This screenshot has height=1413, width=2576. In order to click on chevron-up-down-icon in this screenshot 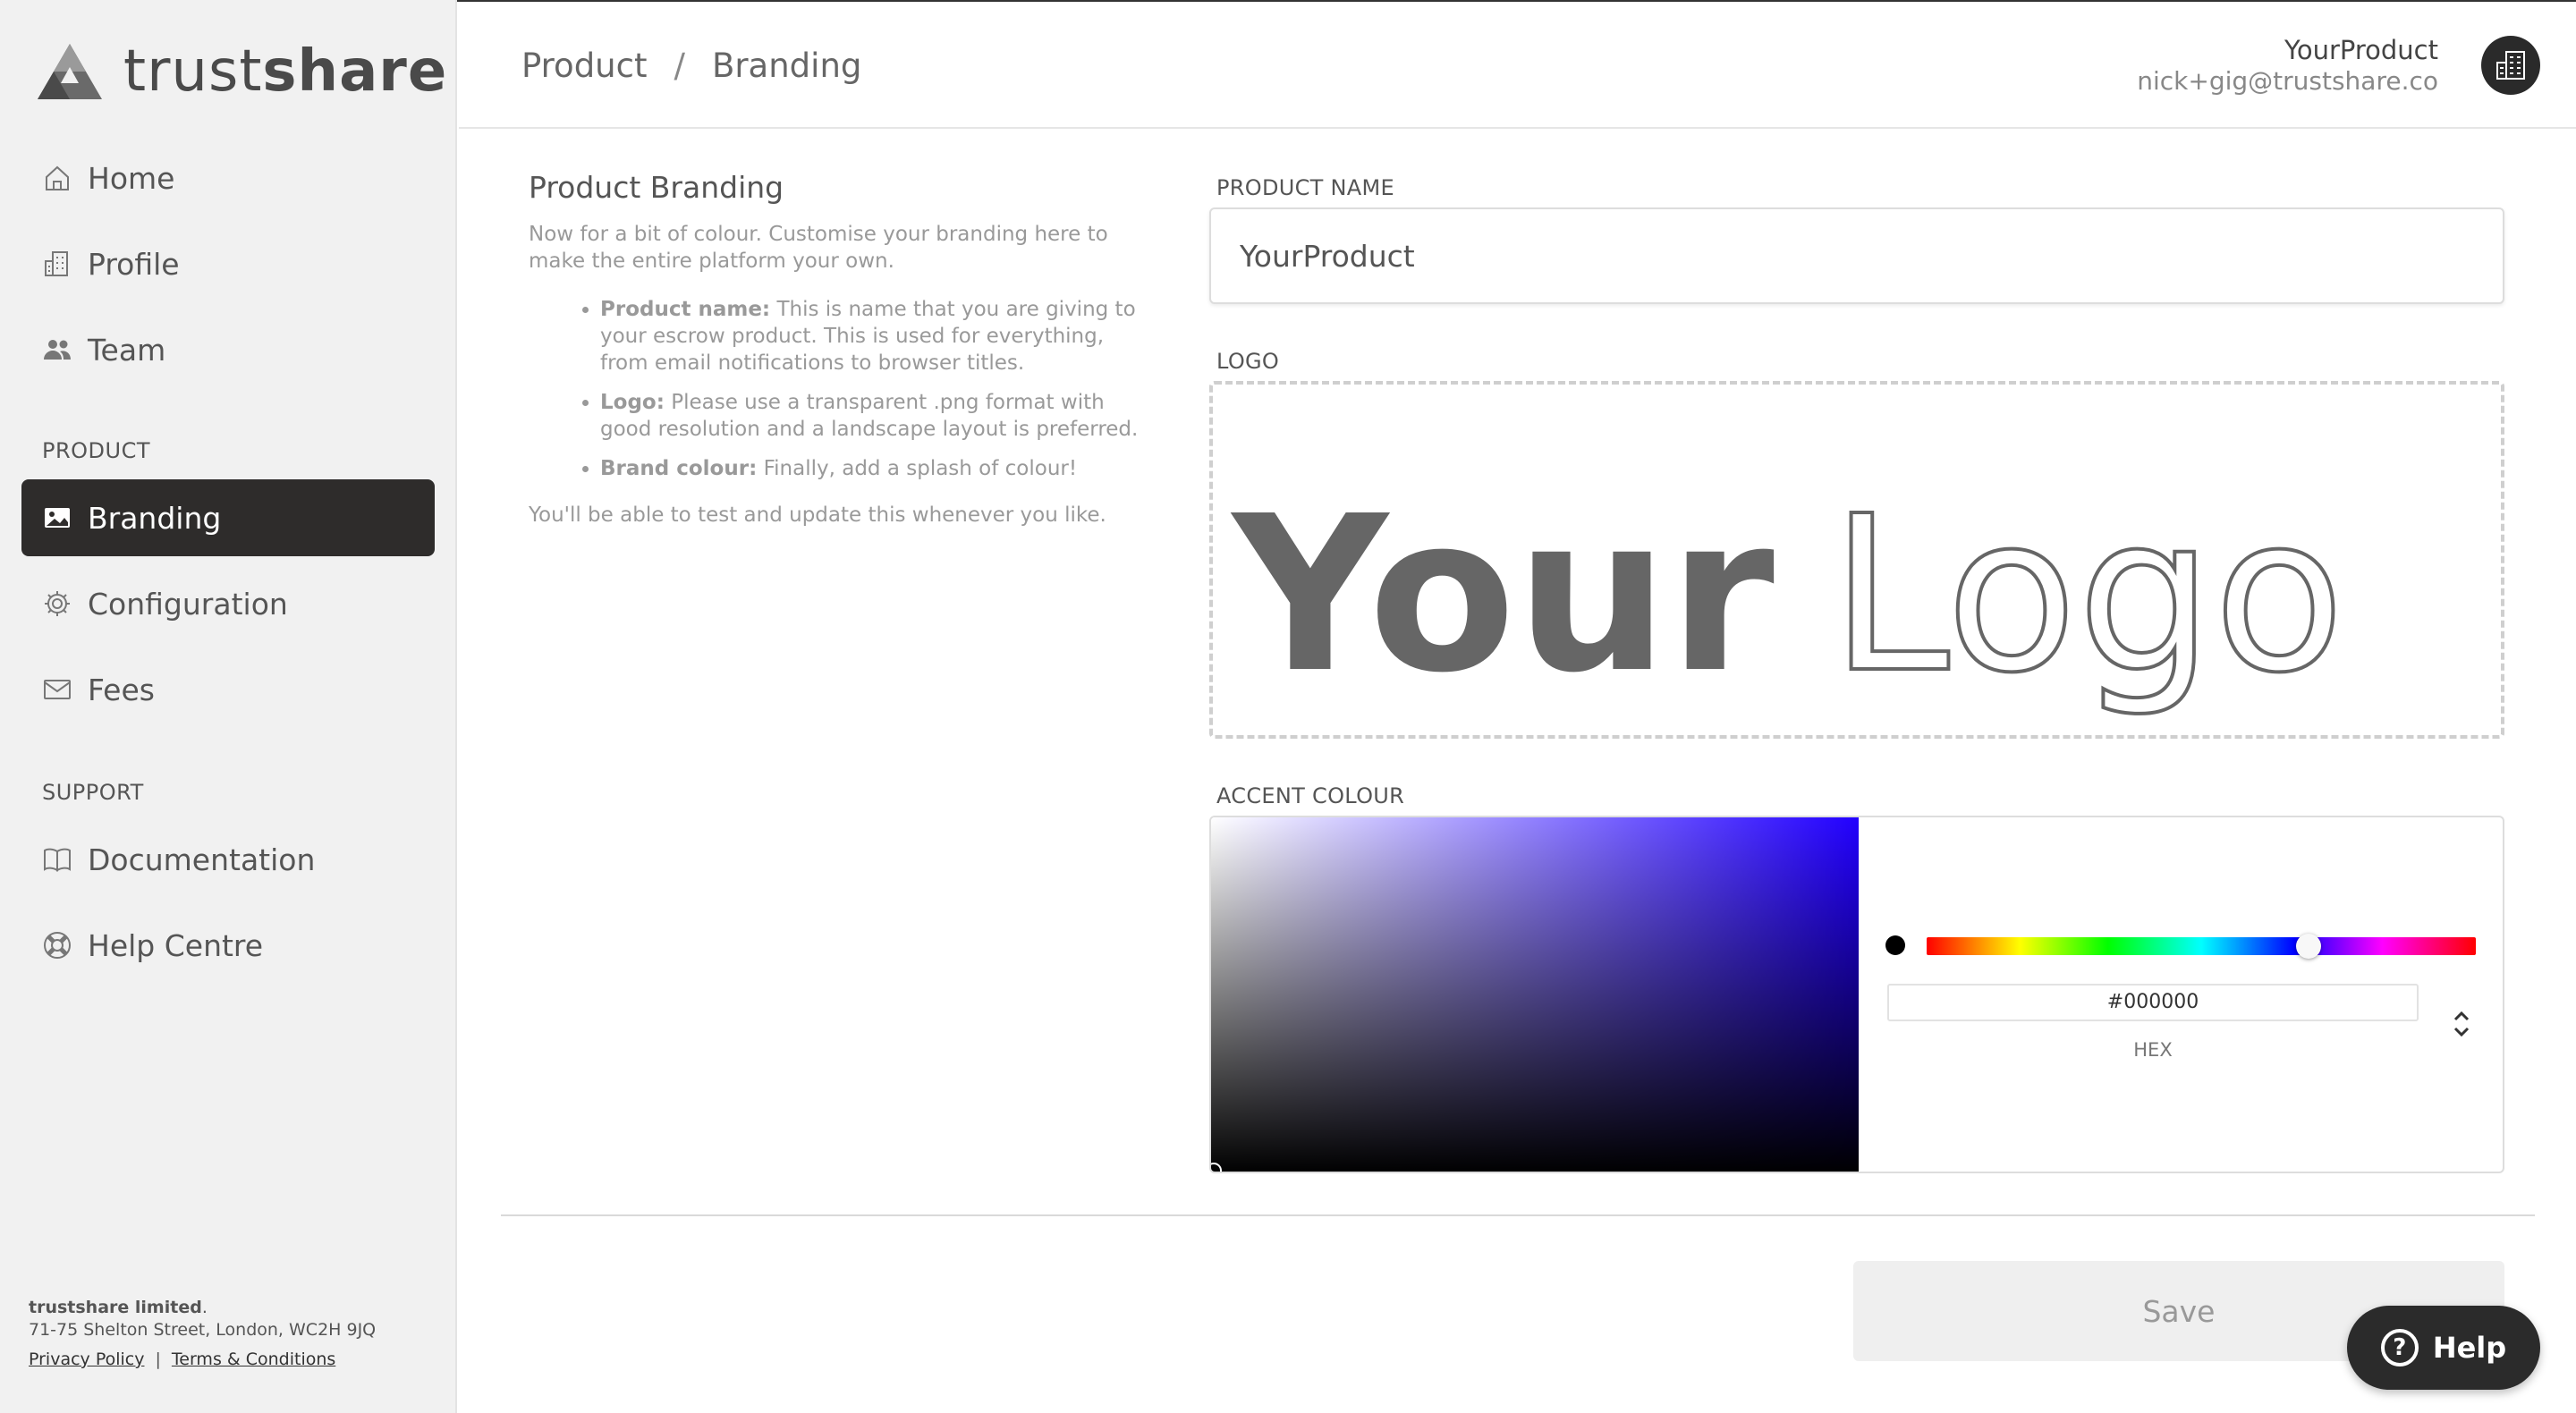, I will do `click(2461, 1024)`.